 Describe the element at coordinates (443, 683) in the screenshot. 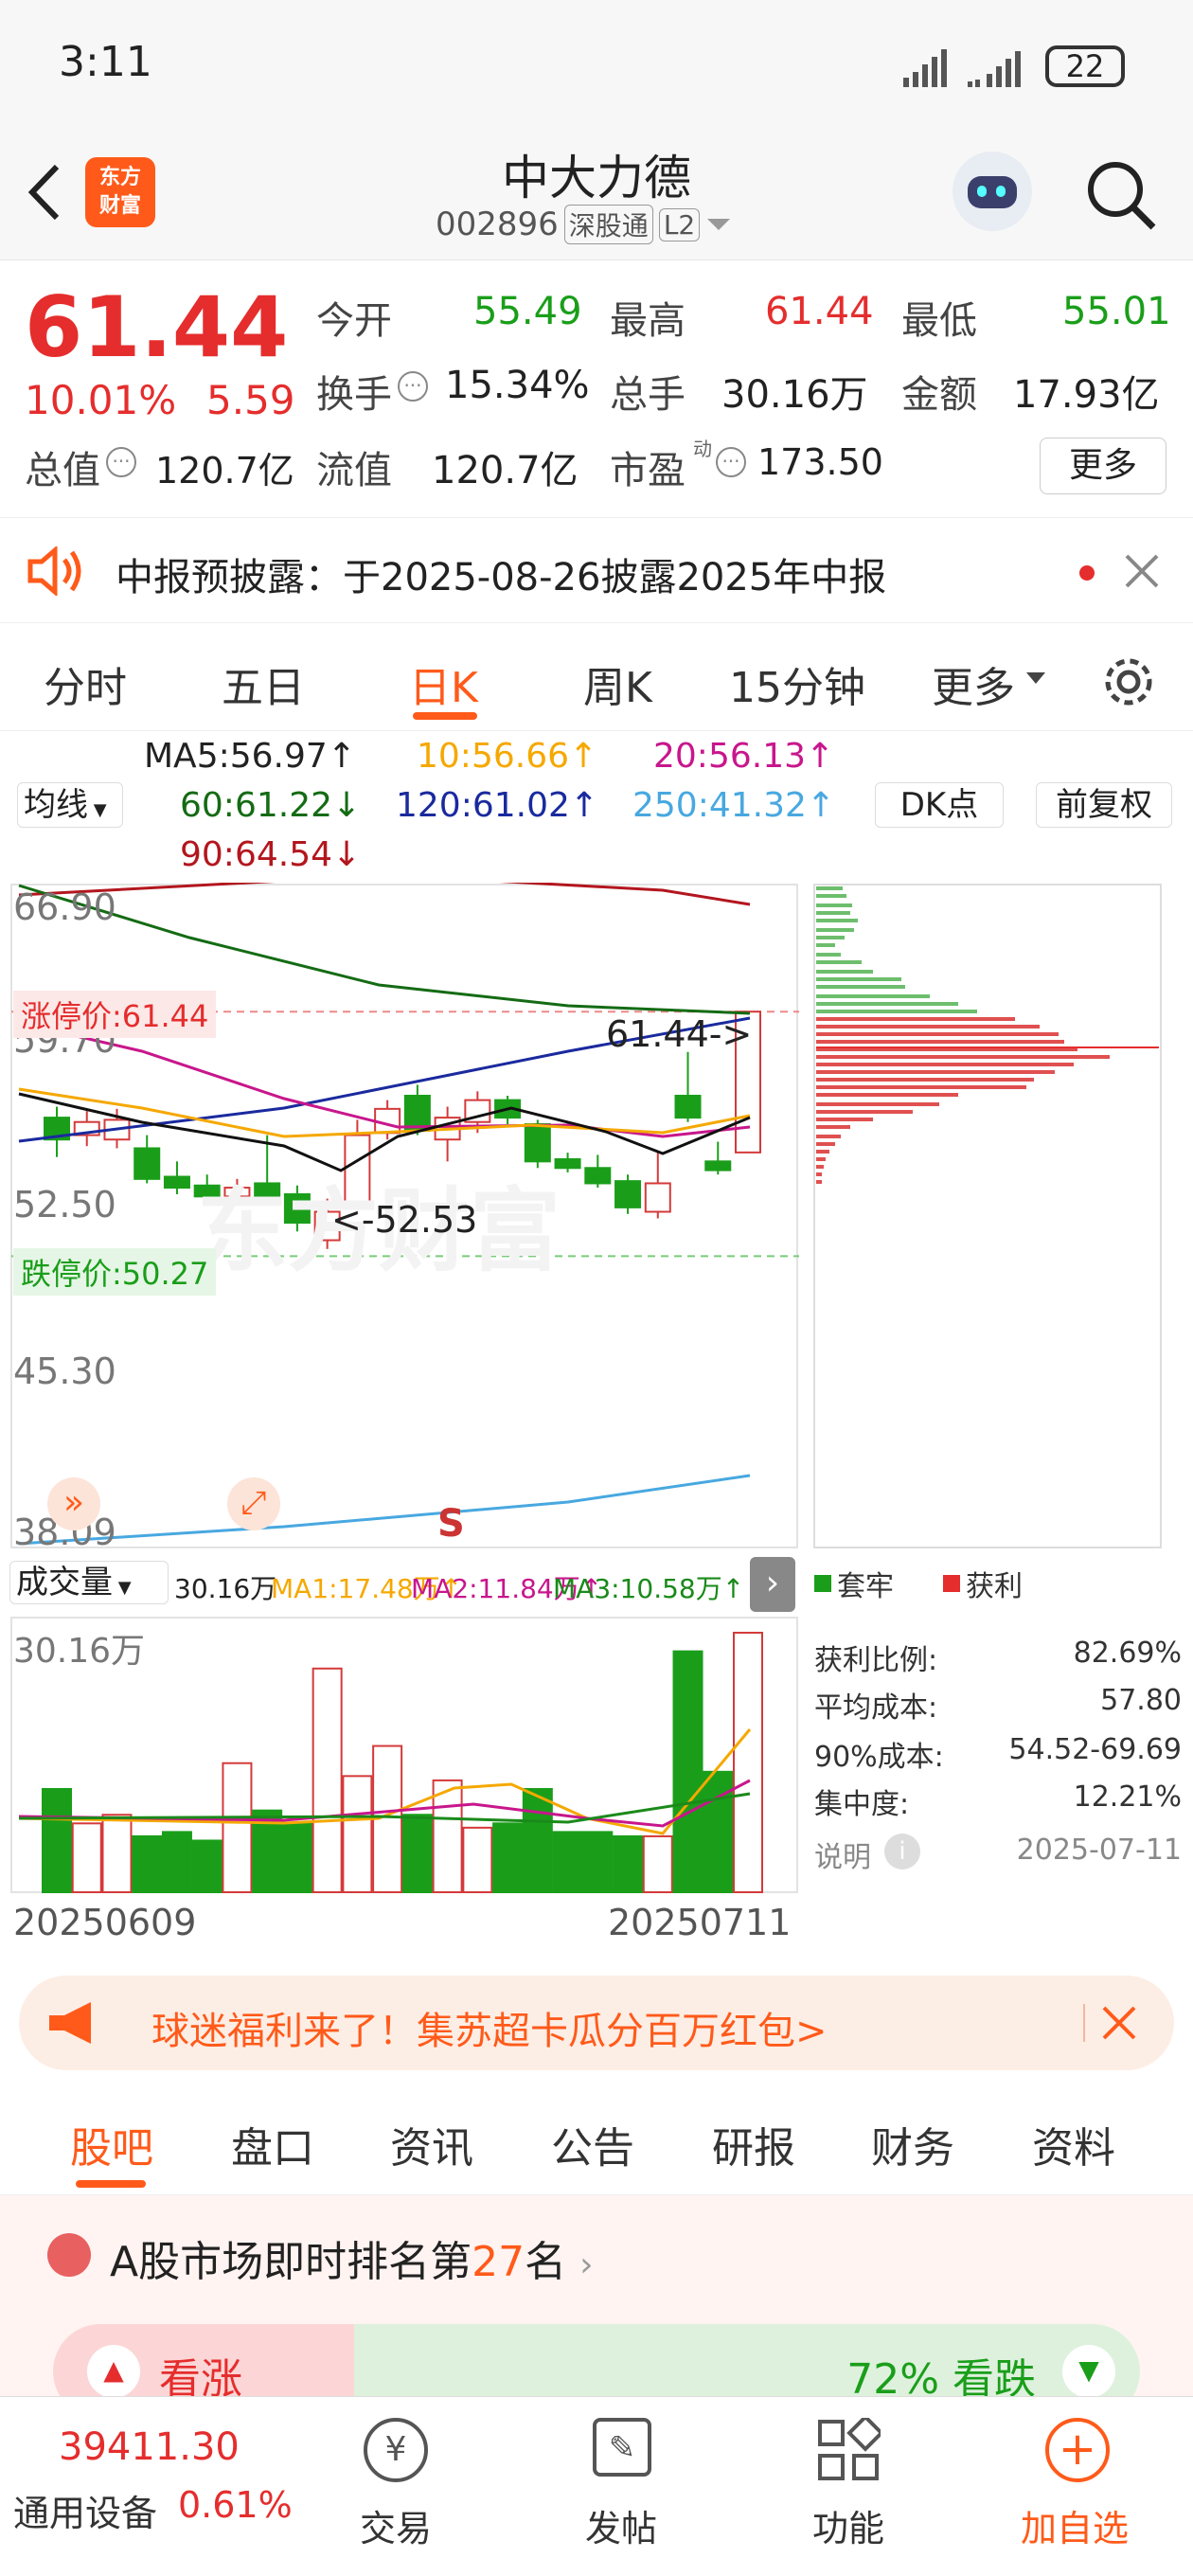

I see `tab-rik: 日K` at that location.